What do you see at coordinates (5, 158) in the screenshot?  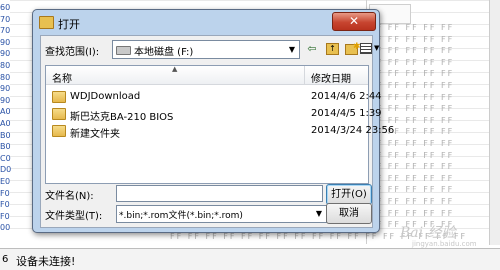 I see `row-address: C0` at bounding box center [5, 158].